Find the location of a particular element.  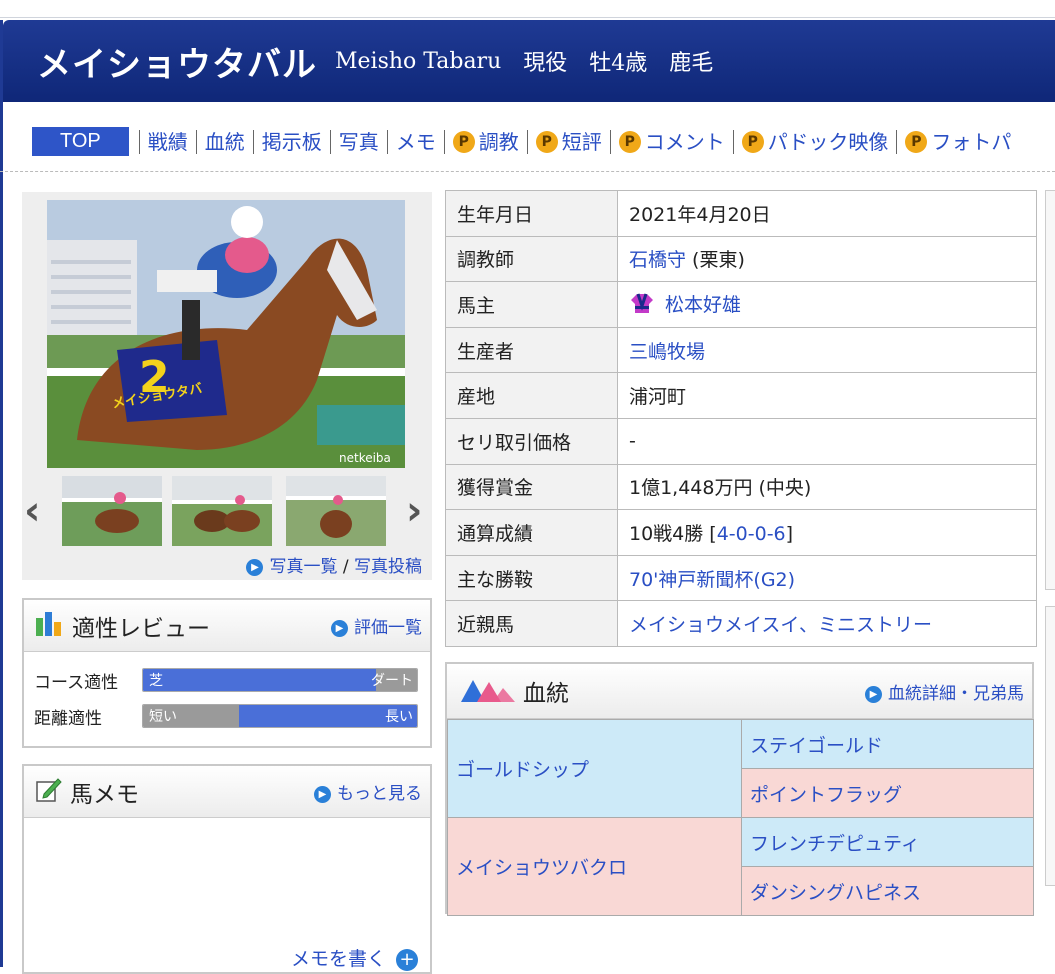

tab-paddock-video: P パドック映像 is located at coordinates (814, 141).